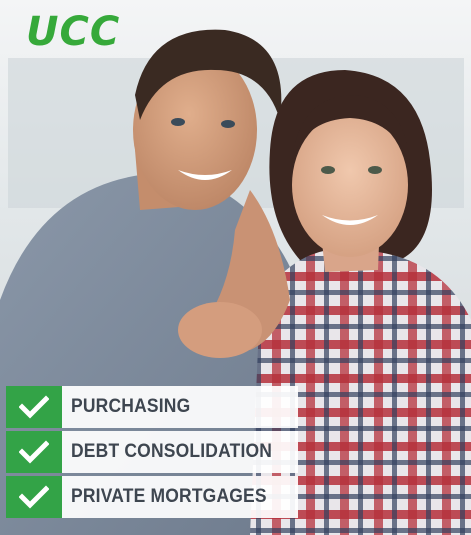 This screenshot has height=535, width=471. I want to click on feature-label: PURCHASING, so click(131, 406).